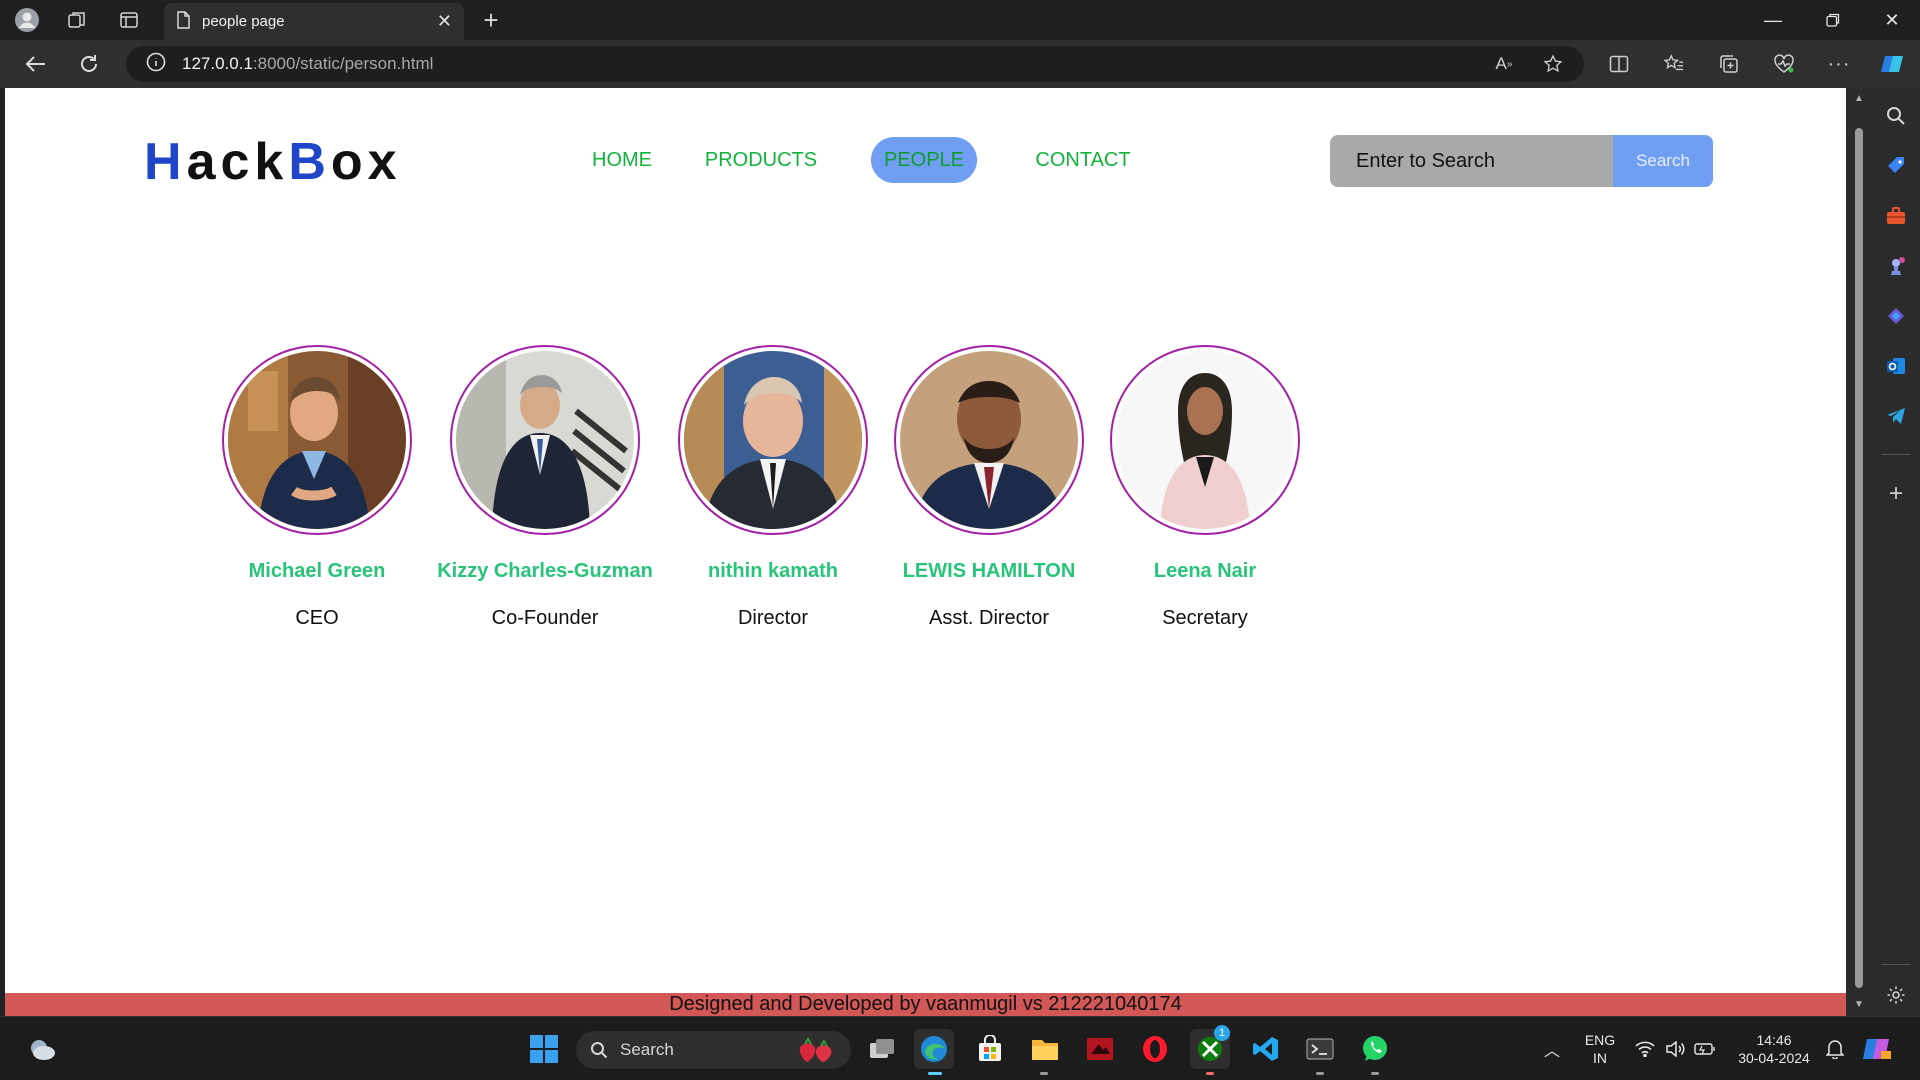  What do you see at coordinates (622, 160) in the screenshot?
I see `nav-home: HOME` at bounding box center [622, 160].